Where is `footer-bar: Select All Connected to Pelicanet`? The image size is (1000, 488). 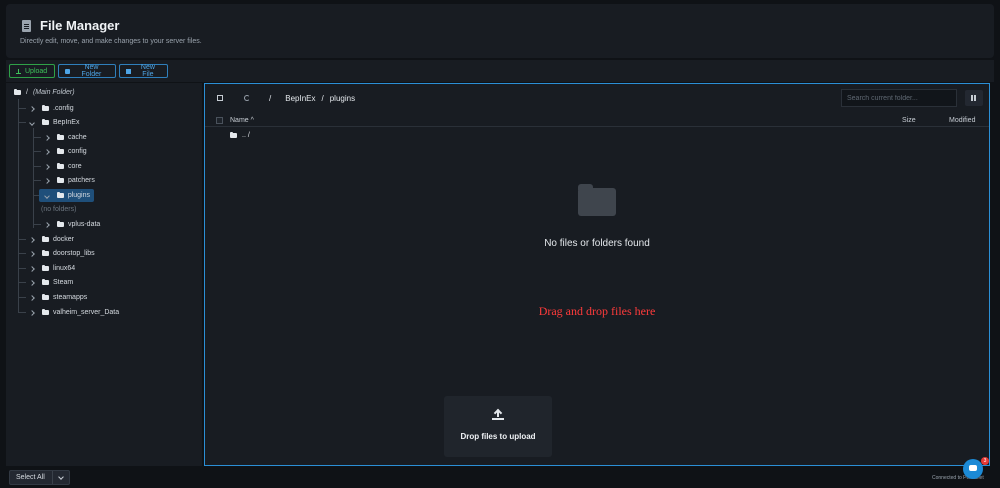 footer-bar: Select All Connected to Pelicanet is located at coordinates (500, 478).